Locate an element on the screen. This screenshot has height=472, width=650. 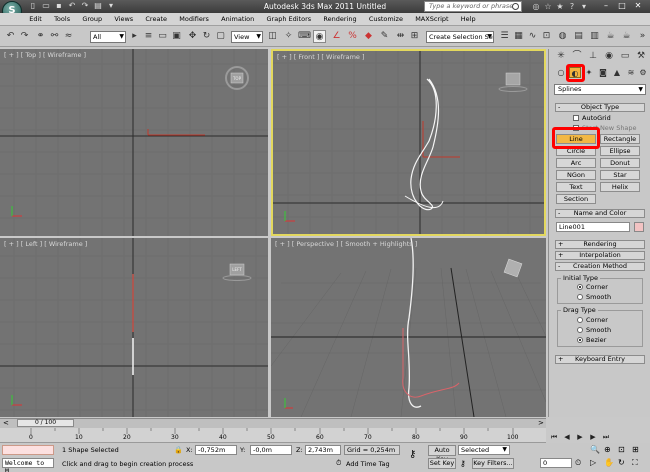
minimize-icon: – is located at coordinates (606, 6).